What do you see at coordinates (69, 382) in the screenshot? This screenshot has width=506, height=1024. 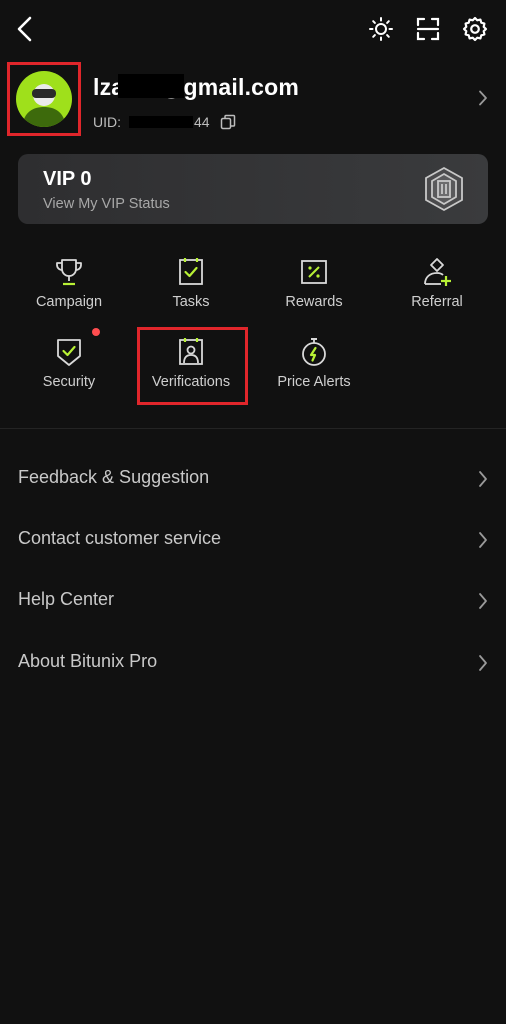 I see `grid-label-security: Security` at bounding box center [69, 382].